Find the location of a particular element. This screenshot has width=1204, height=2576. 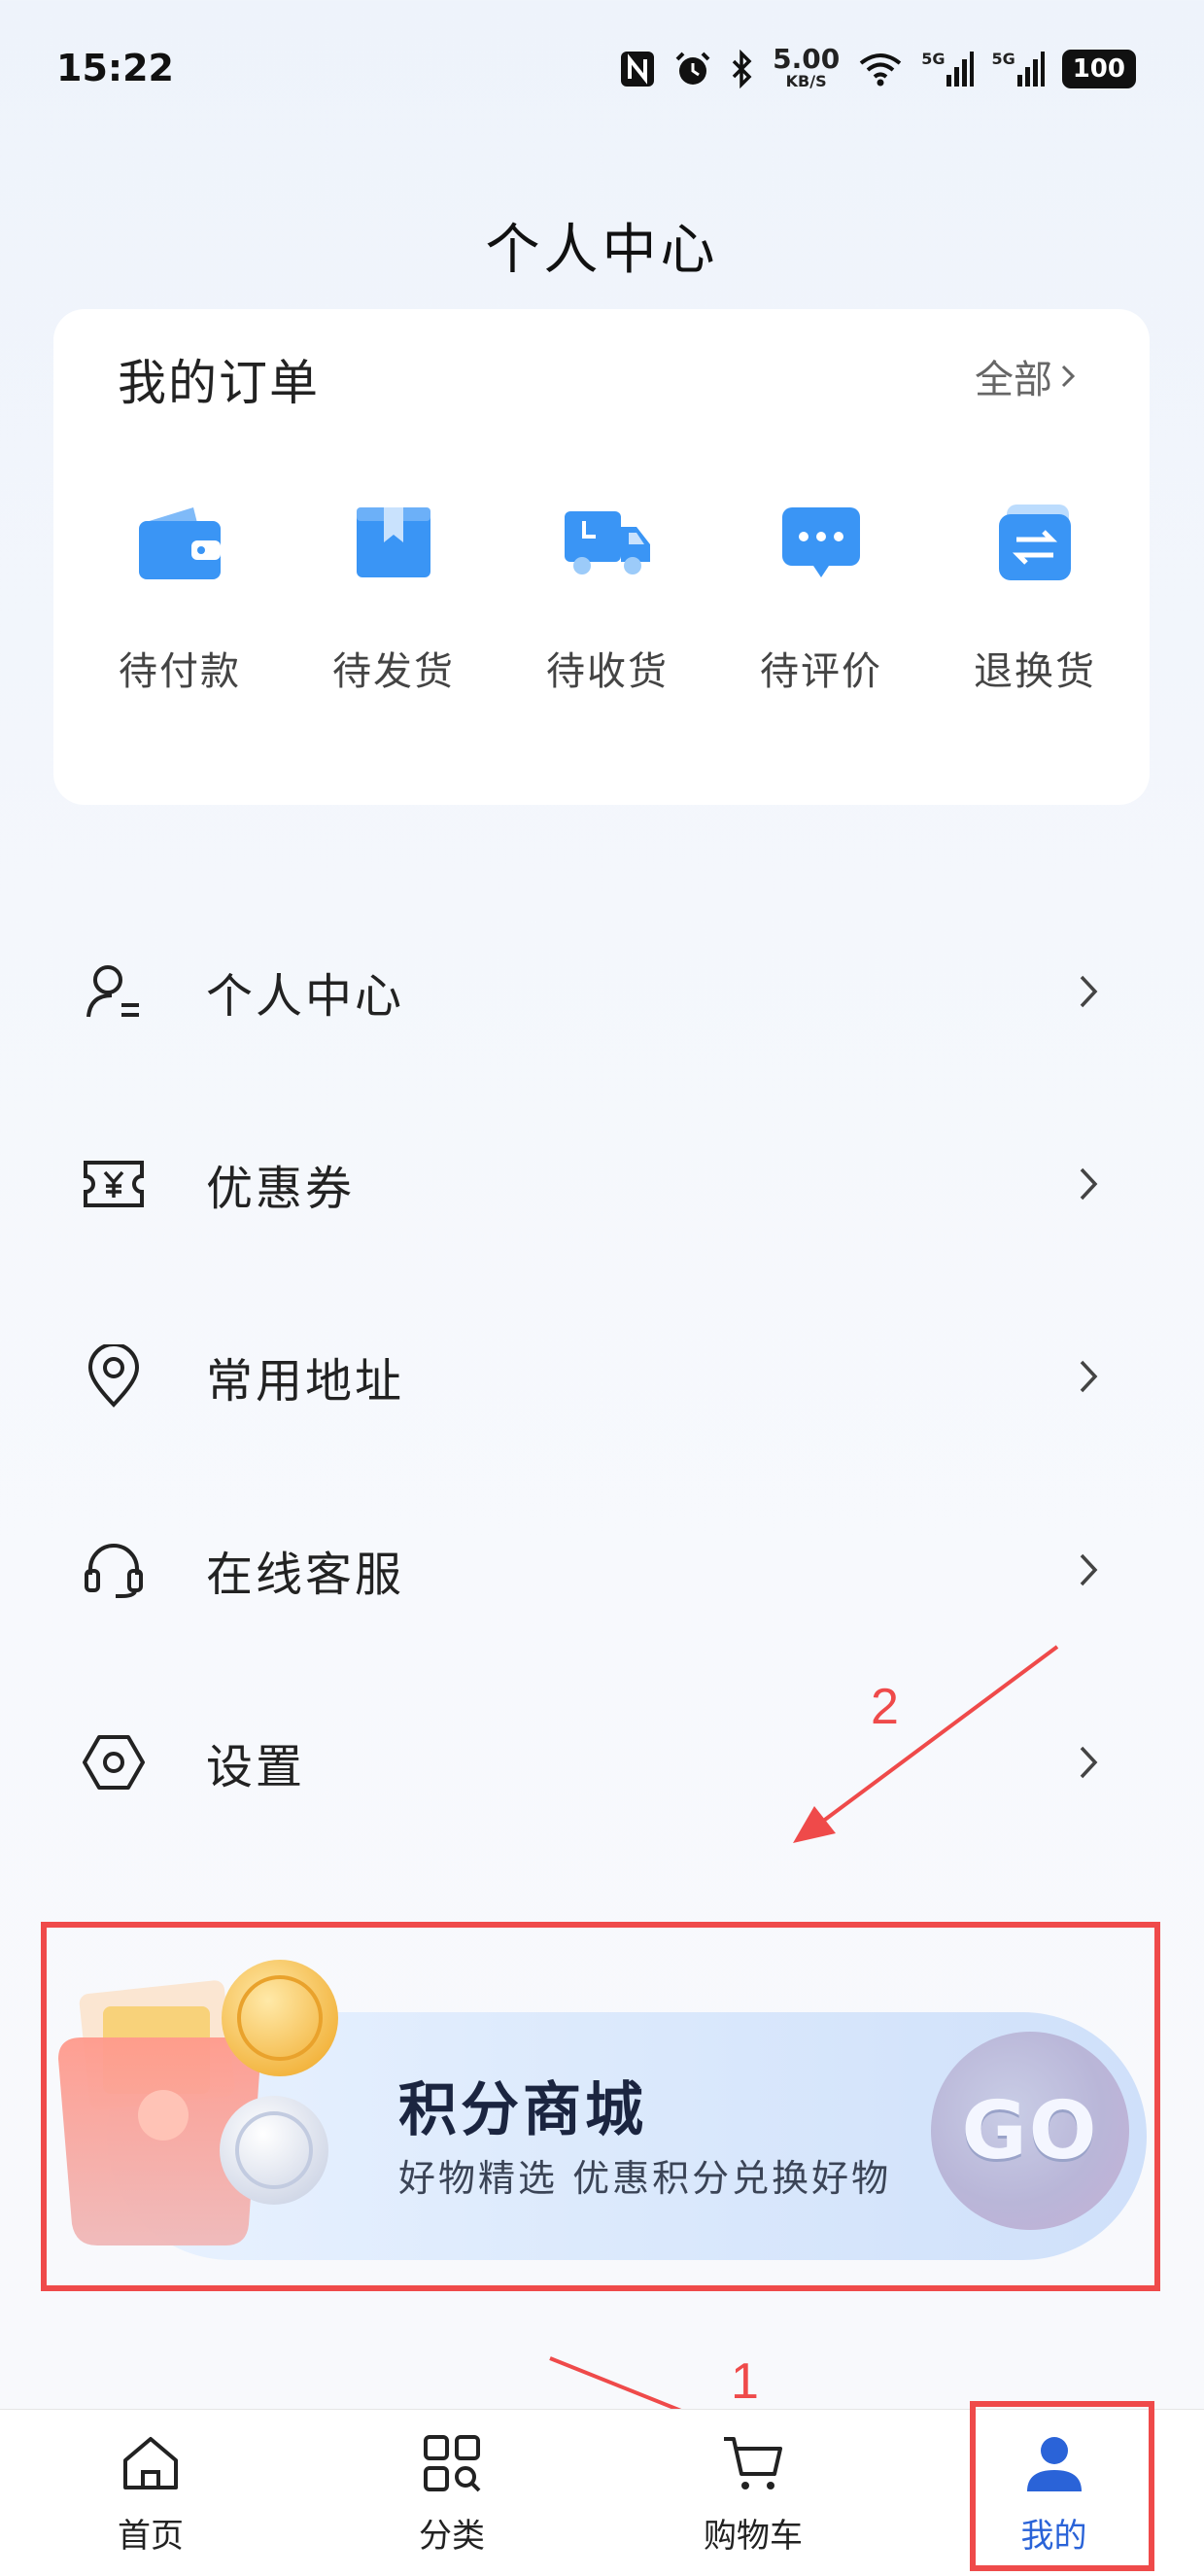

annotation-highlight-profile-tab is located at coordinates (1062, 2486).